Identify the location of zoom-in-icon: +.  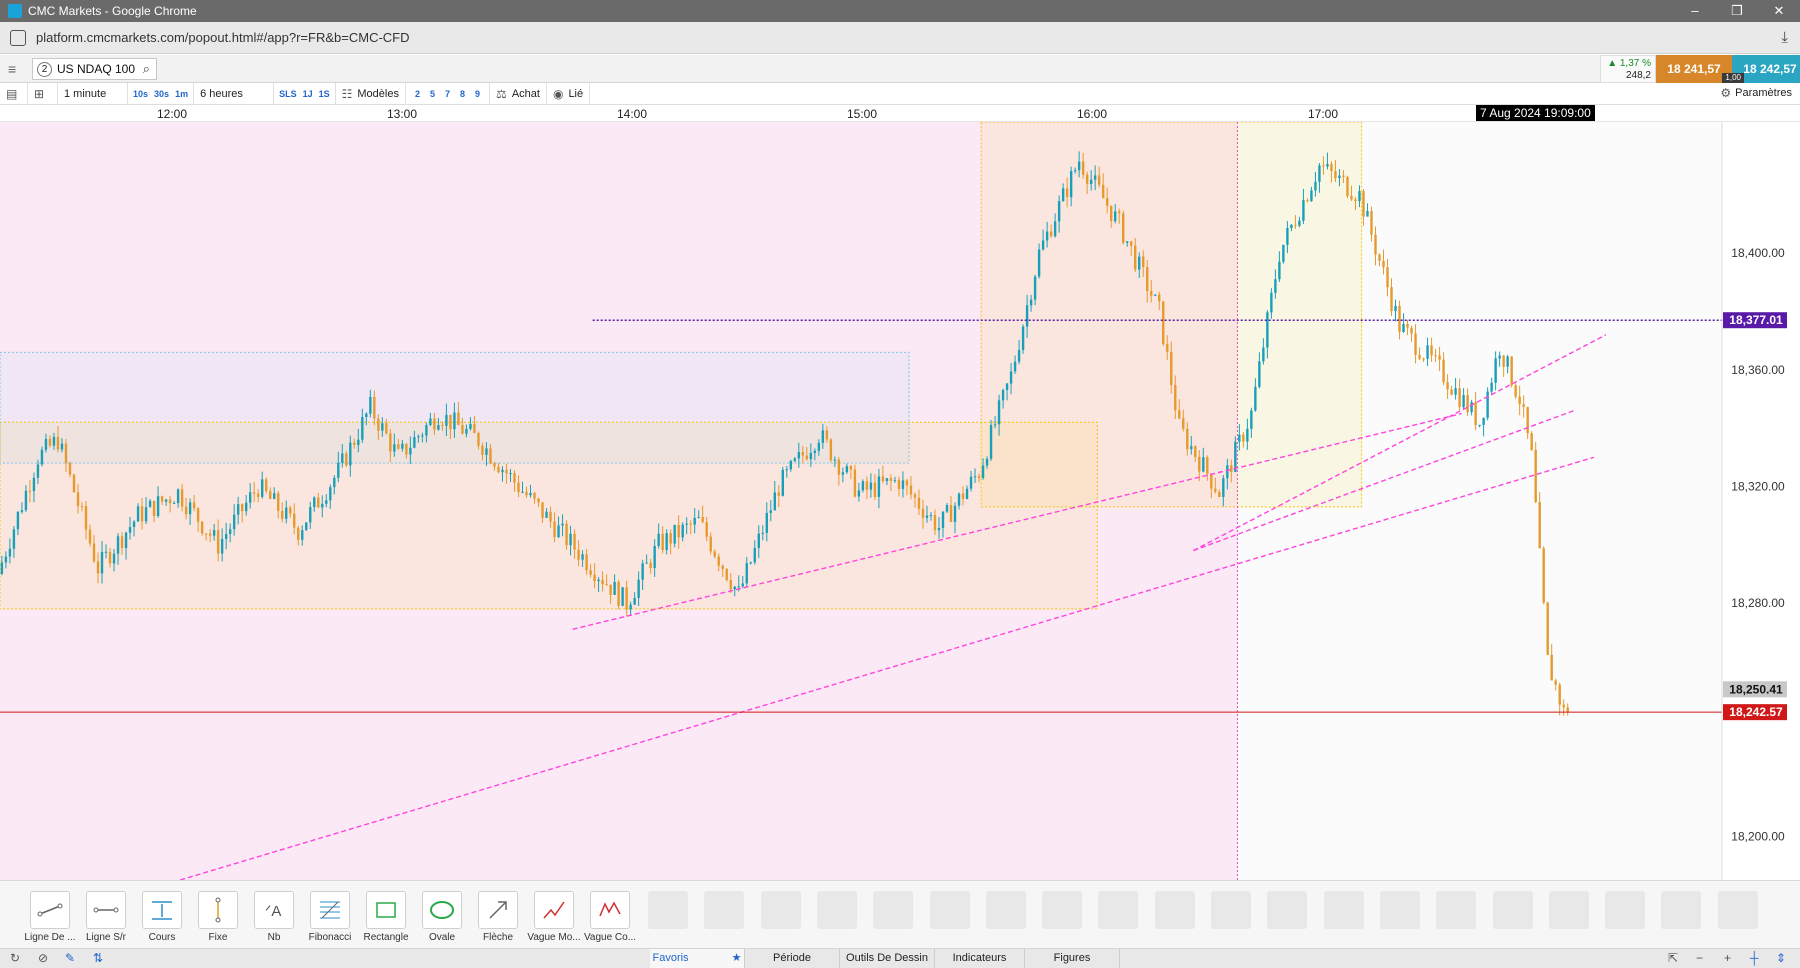
(1727, 958).